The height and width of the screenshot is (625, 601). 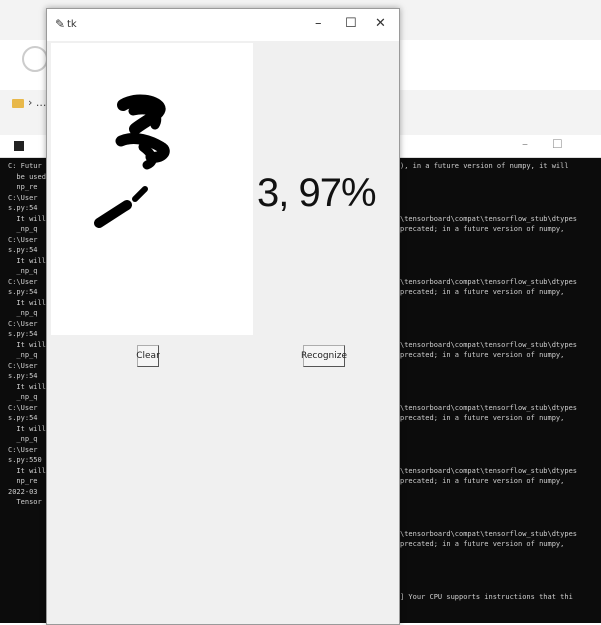 What do you see at coordinates (25, 460) in the screenshot?
I see `terminal-line-left: s.py:550` at bounding box center [25, 460].